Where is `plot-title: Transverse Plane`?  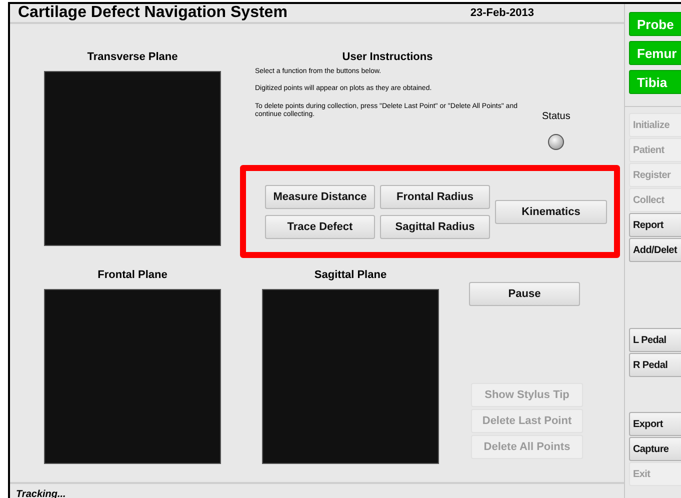 plot-title: Transverse Plane is located at coordinates (132, 58).